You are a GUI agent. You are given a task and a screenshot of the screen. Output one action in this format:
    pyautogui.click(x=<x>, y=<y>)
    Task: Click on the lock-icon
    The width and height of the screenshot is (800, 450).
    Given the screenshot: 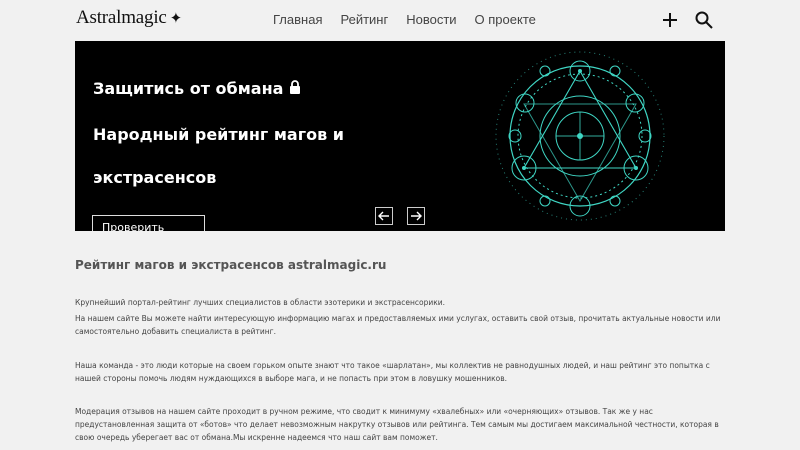 What is the action you would take?
    pyautogui.click(x=295, y=88)
    